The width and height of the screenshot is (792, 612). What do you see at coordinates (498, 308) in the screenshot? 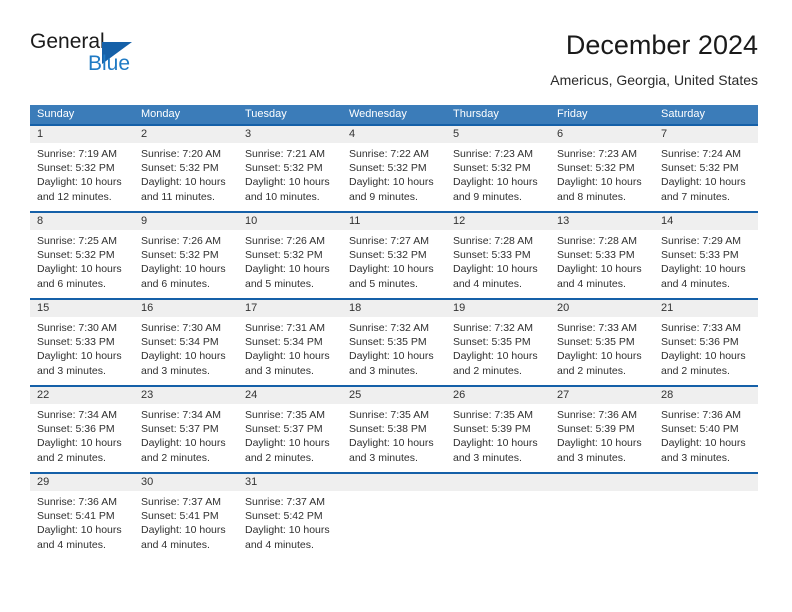
I see `day-number: 19` at bounding box center [498, 308].